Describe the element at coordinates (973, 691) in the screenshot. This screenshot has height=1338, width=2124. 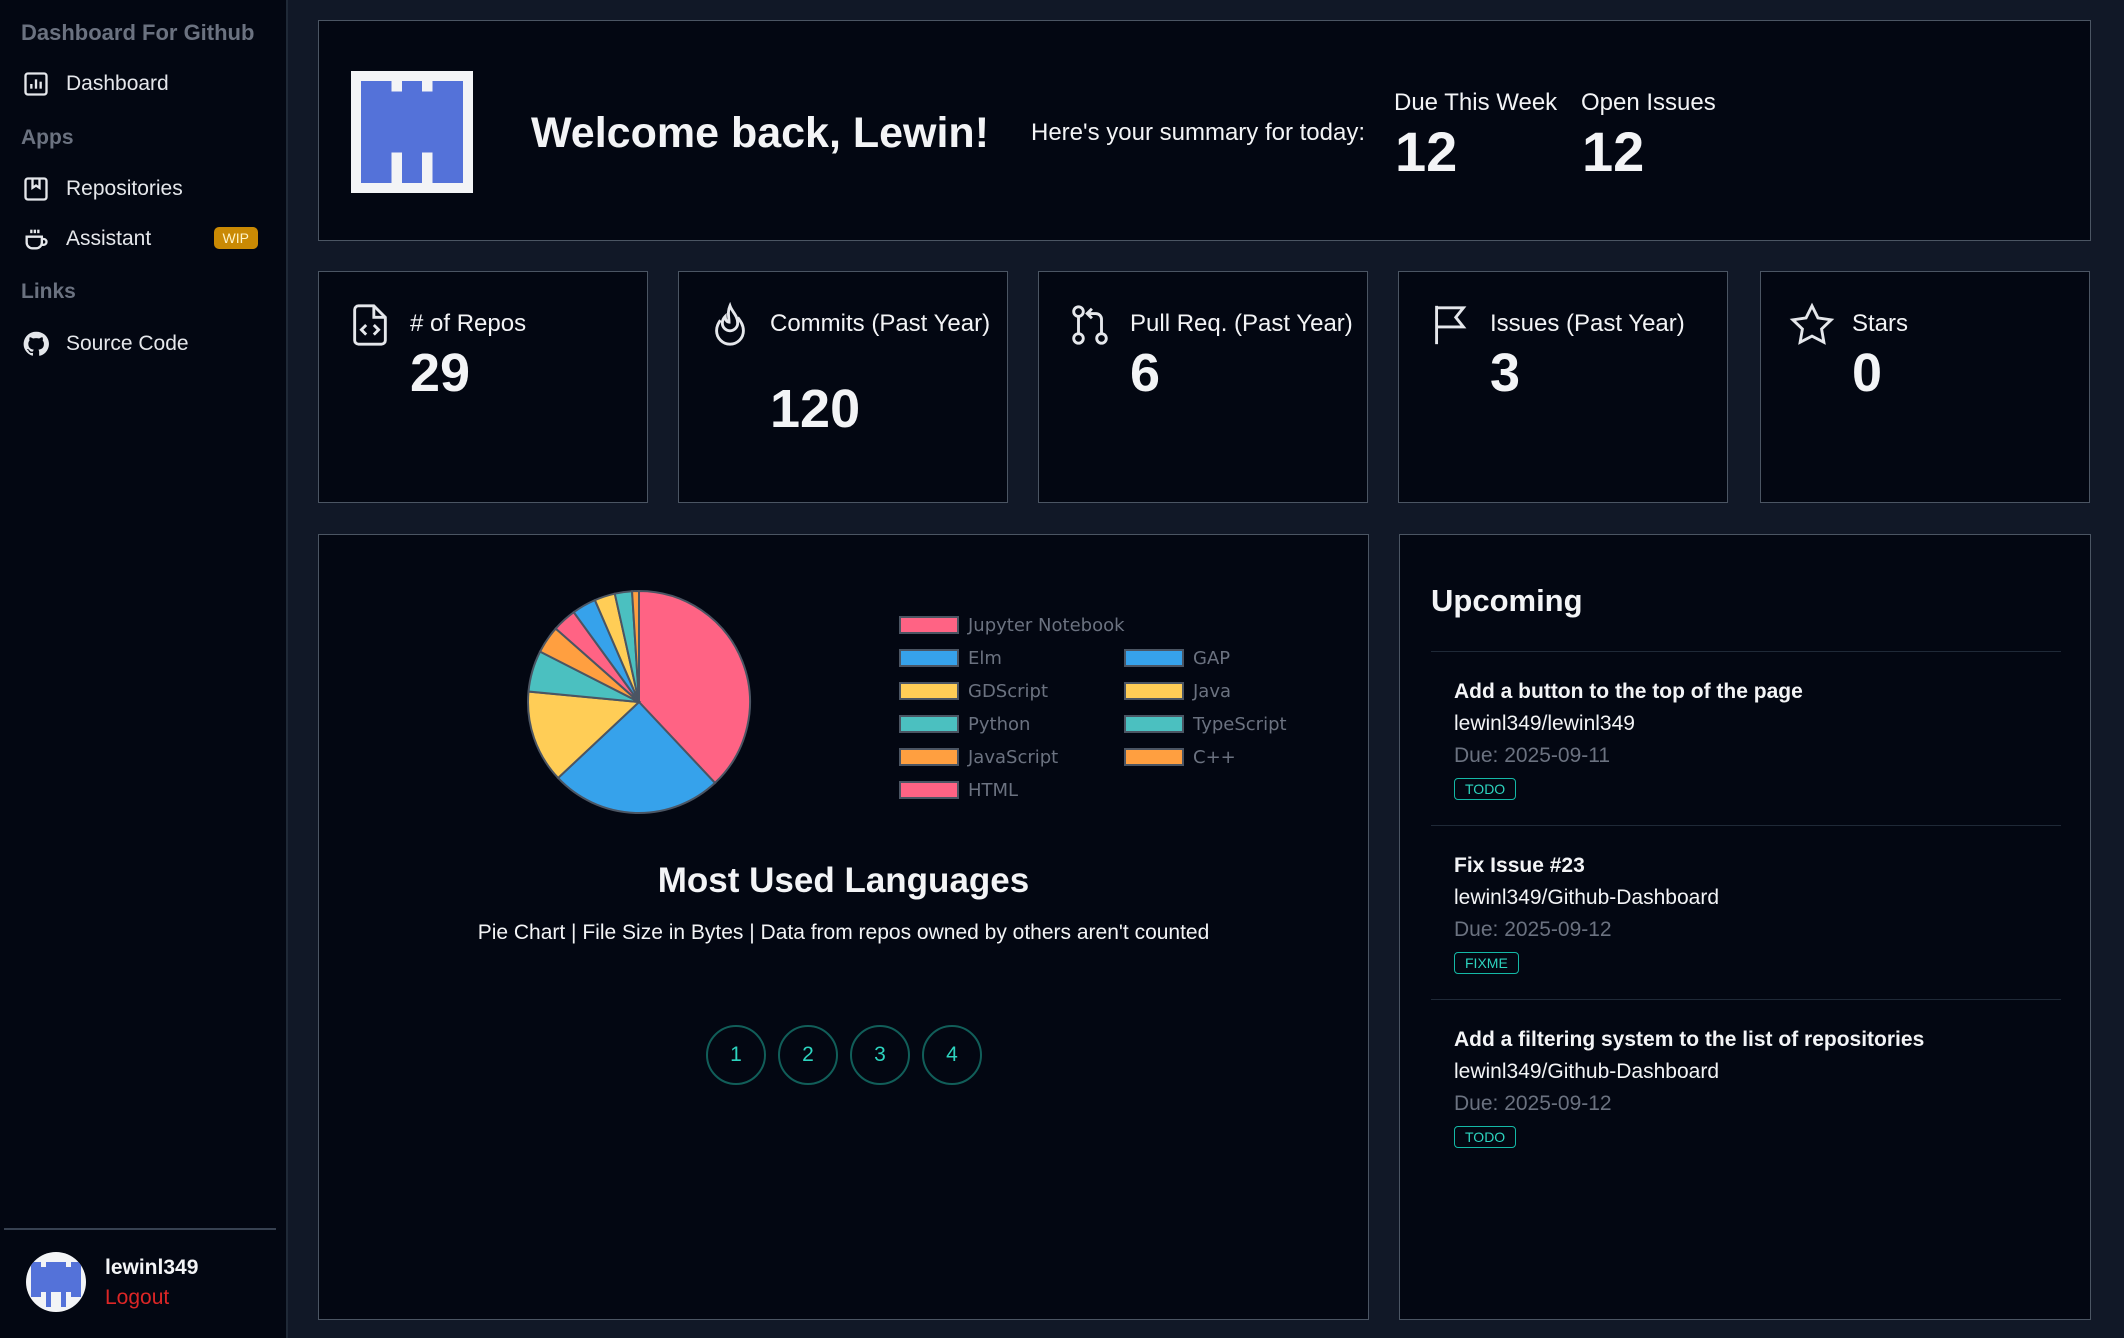
I see `legend-item-gdscript: GDScript` at that location.